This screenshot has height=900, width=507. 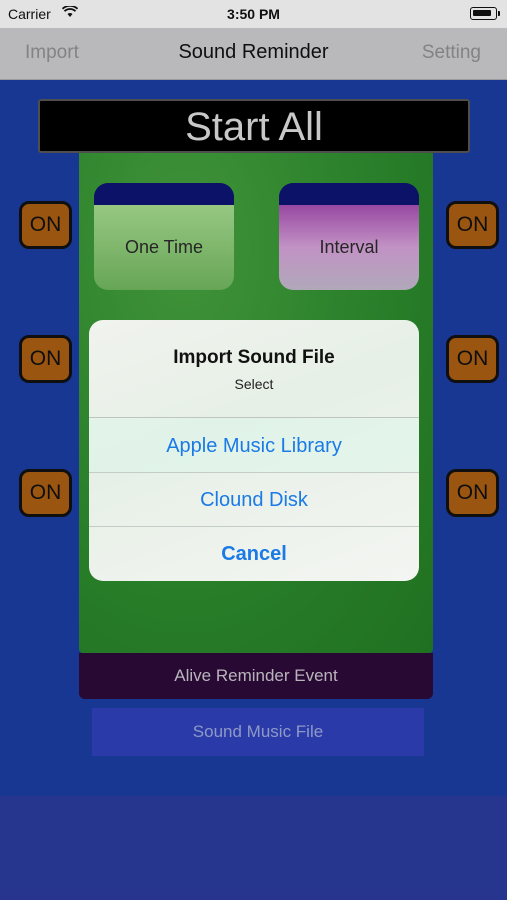 What do you see at coordinates (254, 500) in the screenshot?
I see `cloud-disk-button: Clound Disk` at bounding box center [254, 500].